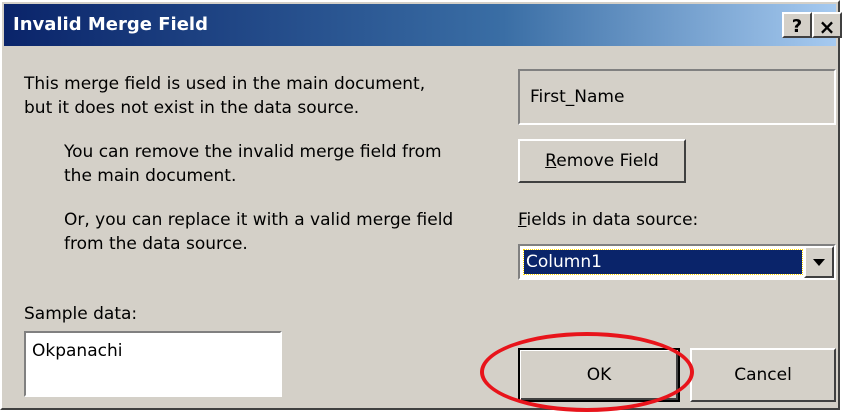 The image size is (842, 412). Describe the element at coordinates (153, 364) in the screenshot. I see `sample-data-box: Okpanachi` at that location.